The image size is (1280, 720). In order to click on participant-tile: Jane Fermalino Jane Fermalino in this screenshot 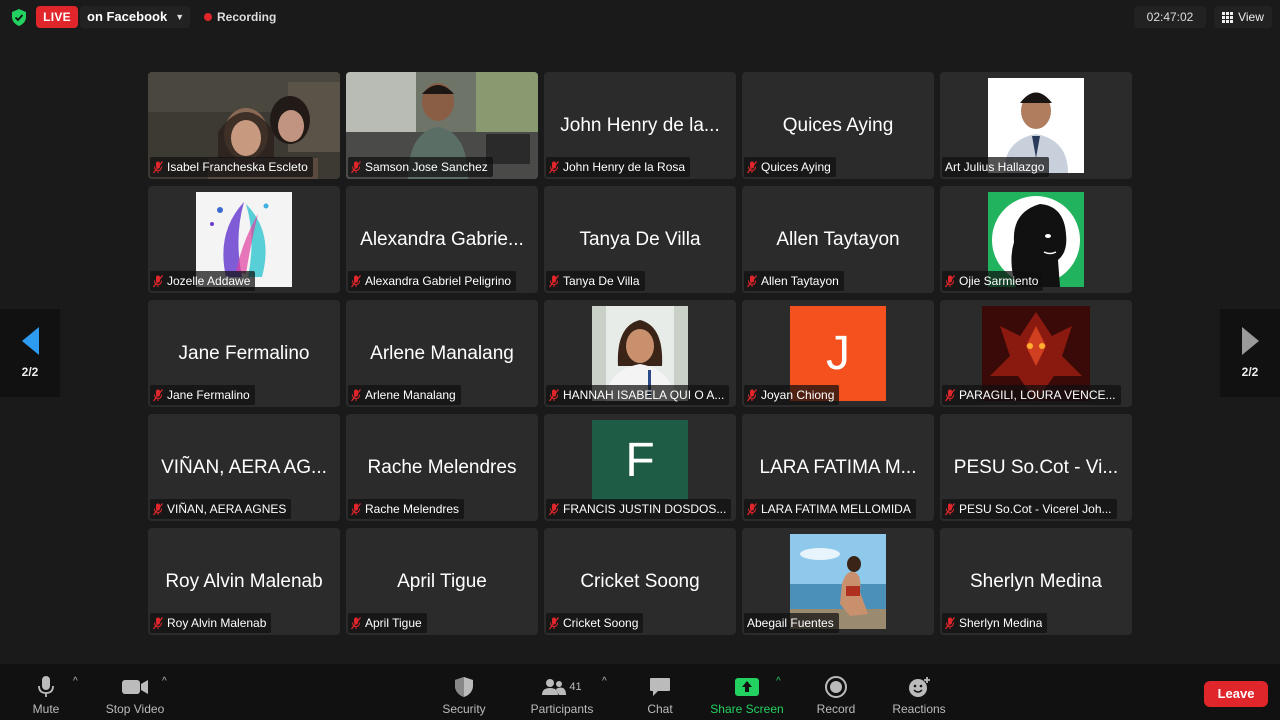, I will do `click(244, 353)`.